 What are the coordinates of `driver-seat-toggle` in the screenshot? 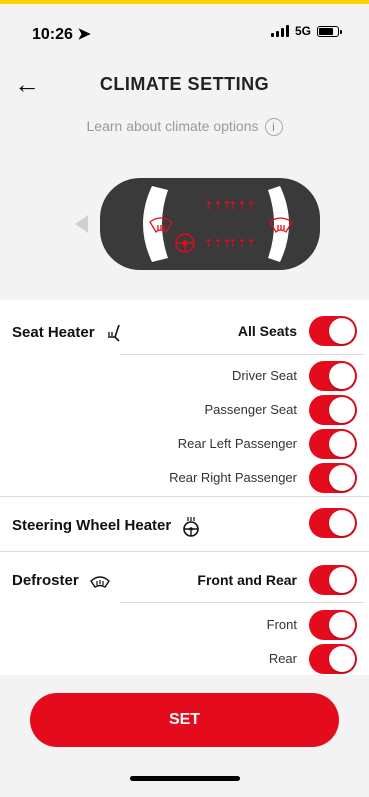 It's located at (333, 376).